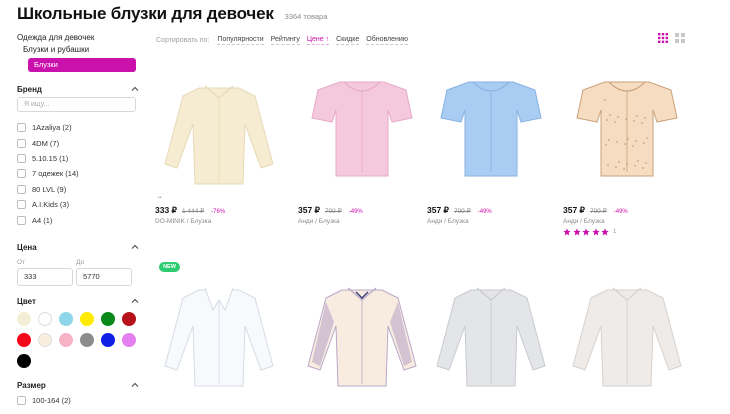  What do you see at coordinates (79, 219) in the screenshot?
I see `brand-checkbox-row: A4 (1)` at bounding box center [79, 219].